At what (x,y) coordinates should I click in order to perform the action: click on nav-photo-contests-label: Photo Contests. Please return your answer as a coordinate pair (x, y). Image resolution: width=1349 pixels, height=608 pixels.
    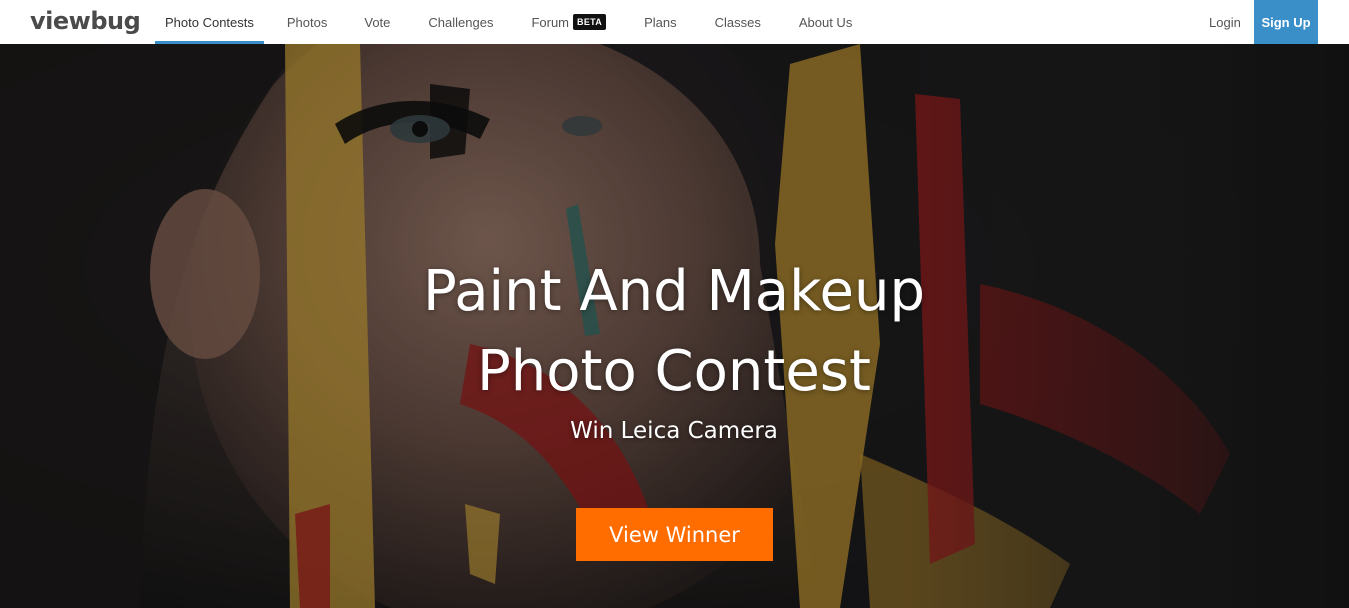
    Looking at the image, I should click on (209, 22).